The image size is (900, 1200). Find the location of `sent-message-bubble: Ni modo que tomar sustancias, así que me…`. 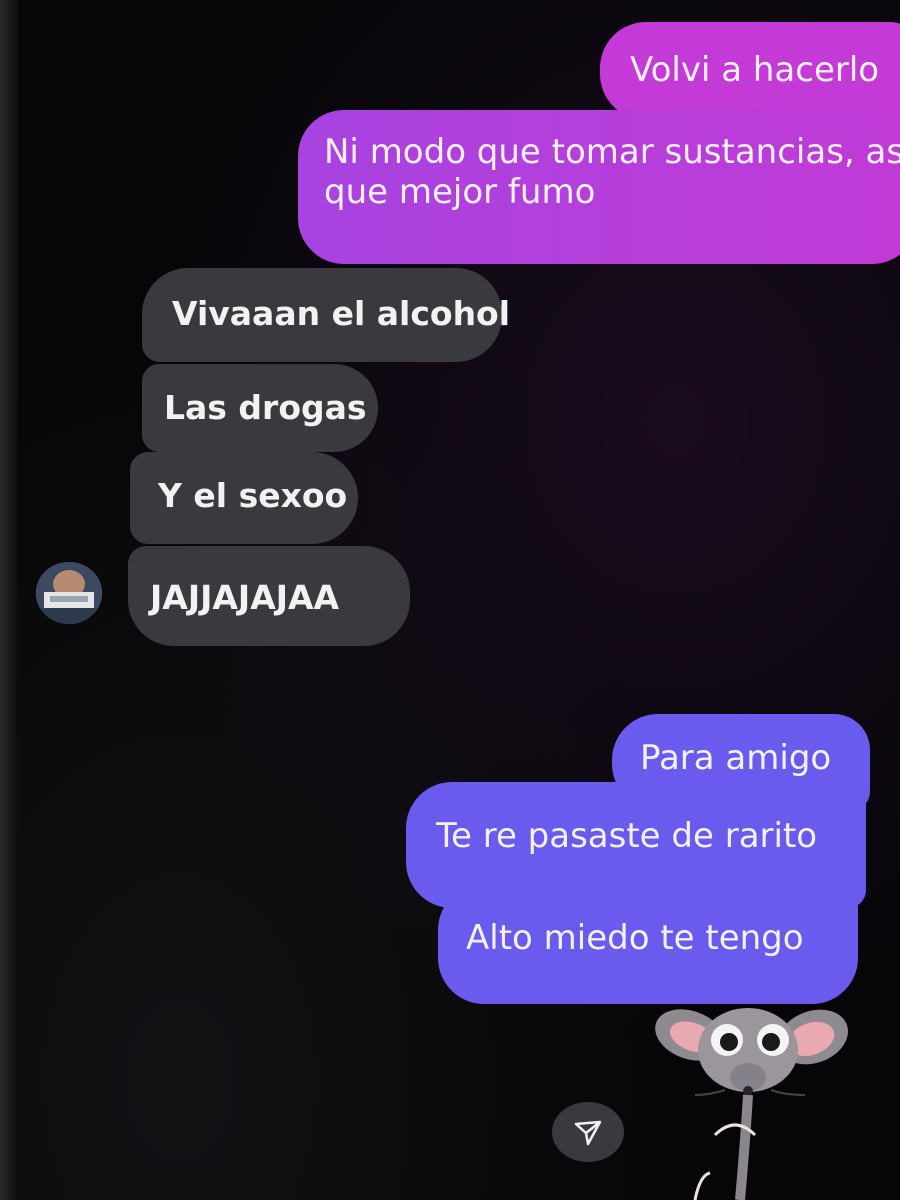

sent-message-bubble: Ni modo que tomar sustancias, así que me… is located at coordinates (599, 187).